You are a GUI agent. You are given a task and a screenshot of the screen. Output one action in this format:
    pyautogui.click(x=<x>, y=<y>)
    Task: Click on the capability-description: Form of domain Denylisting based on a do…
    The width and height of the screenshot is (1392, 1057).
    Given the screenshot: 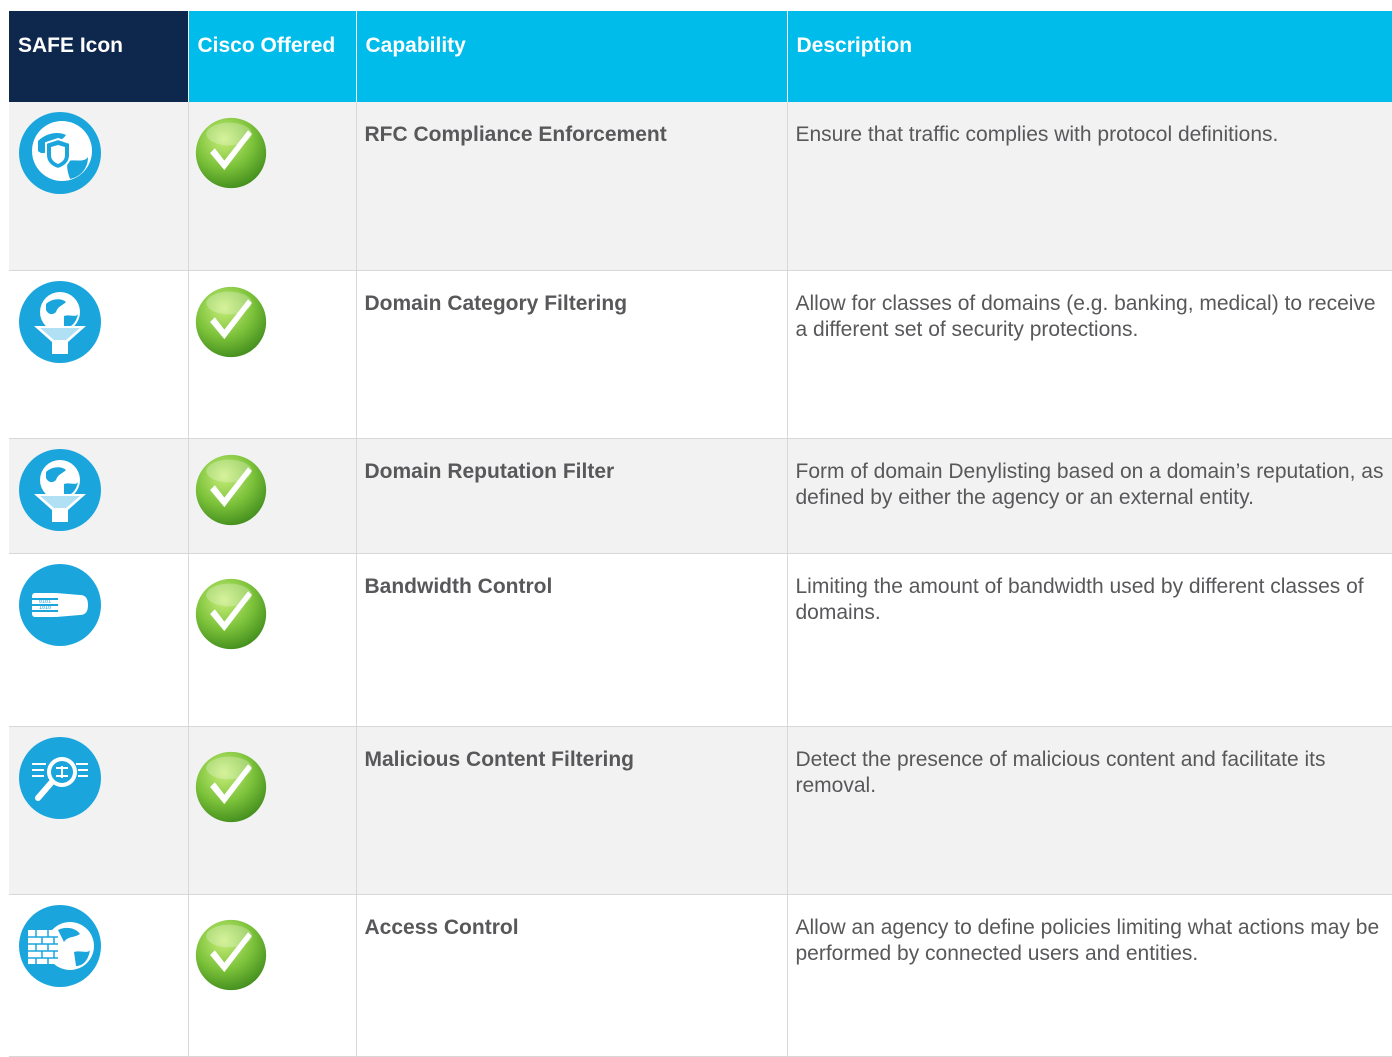 What is the action you would take?
    pyautogui.click(x=1089, y=496)
    